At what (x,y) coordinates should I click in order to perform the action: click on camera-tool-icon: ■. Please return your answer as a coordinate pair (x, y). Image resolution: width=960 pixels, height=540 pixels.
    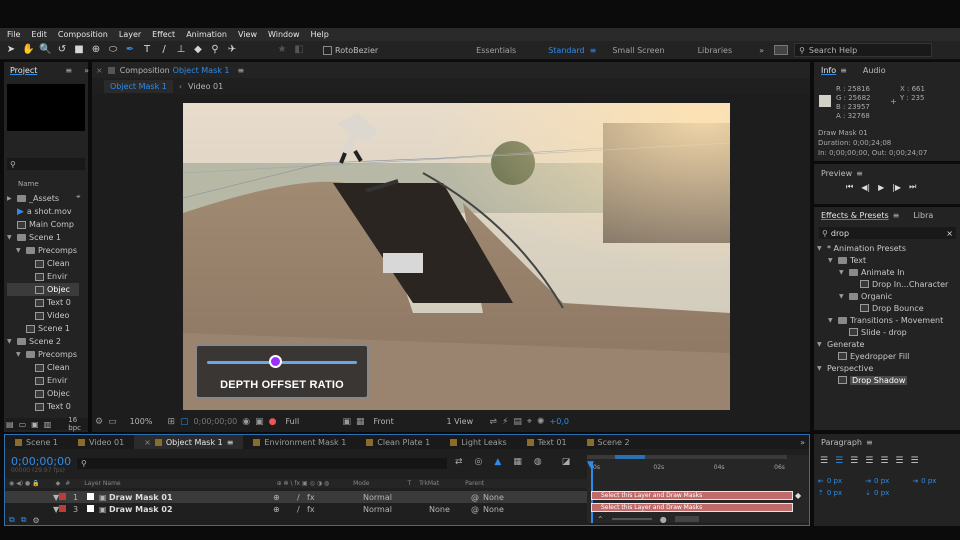
    Looking at the image, I should click on (79, 50).